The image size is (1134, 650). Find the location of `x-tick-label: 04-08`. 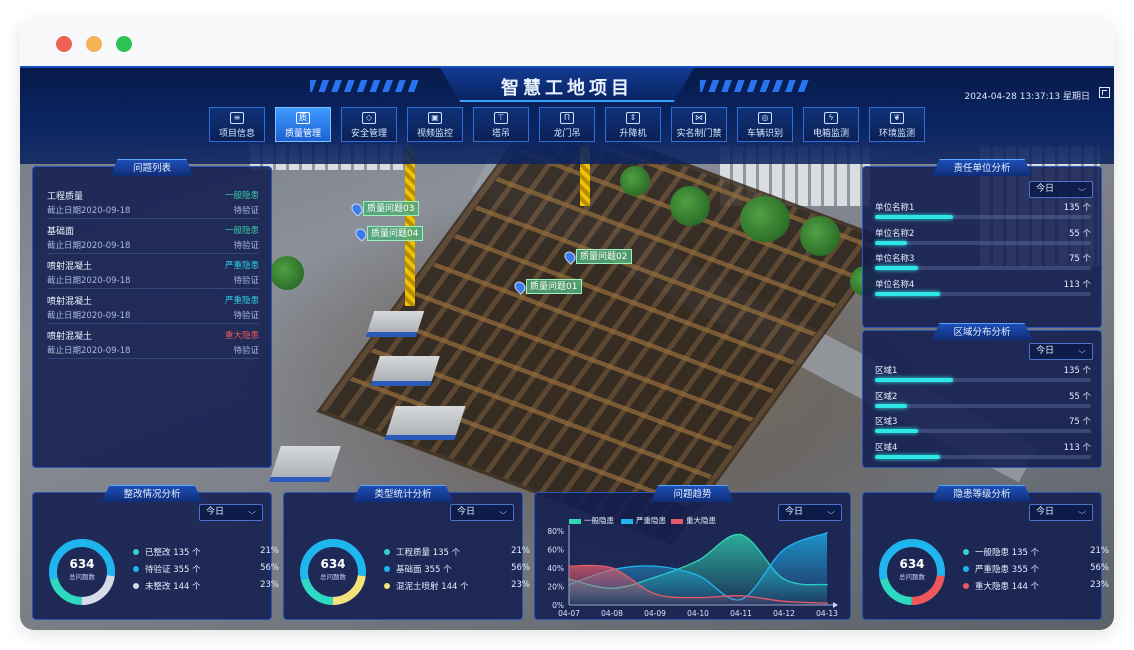

x-tick-label: 04-08 is located at coordinates (612, 613).